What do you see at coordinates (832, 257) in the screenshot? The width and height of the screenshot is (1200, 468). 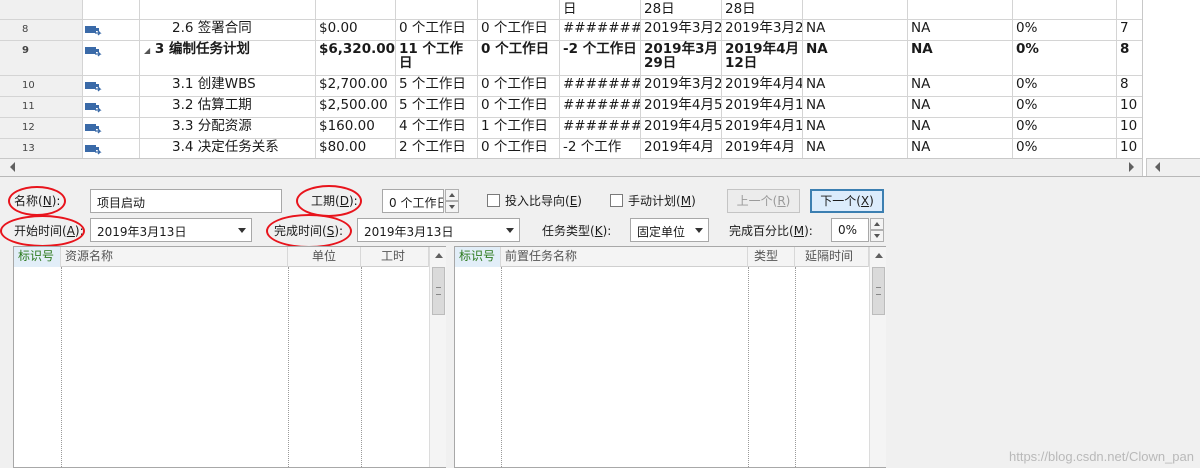 I see `header-lag: 延隔时间` at bounding box center [832, 257].